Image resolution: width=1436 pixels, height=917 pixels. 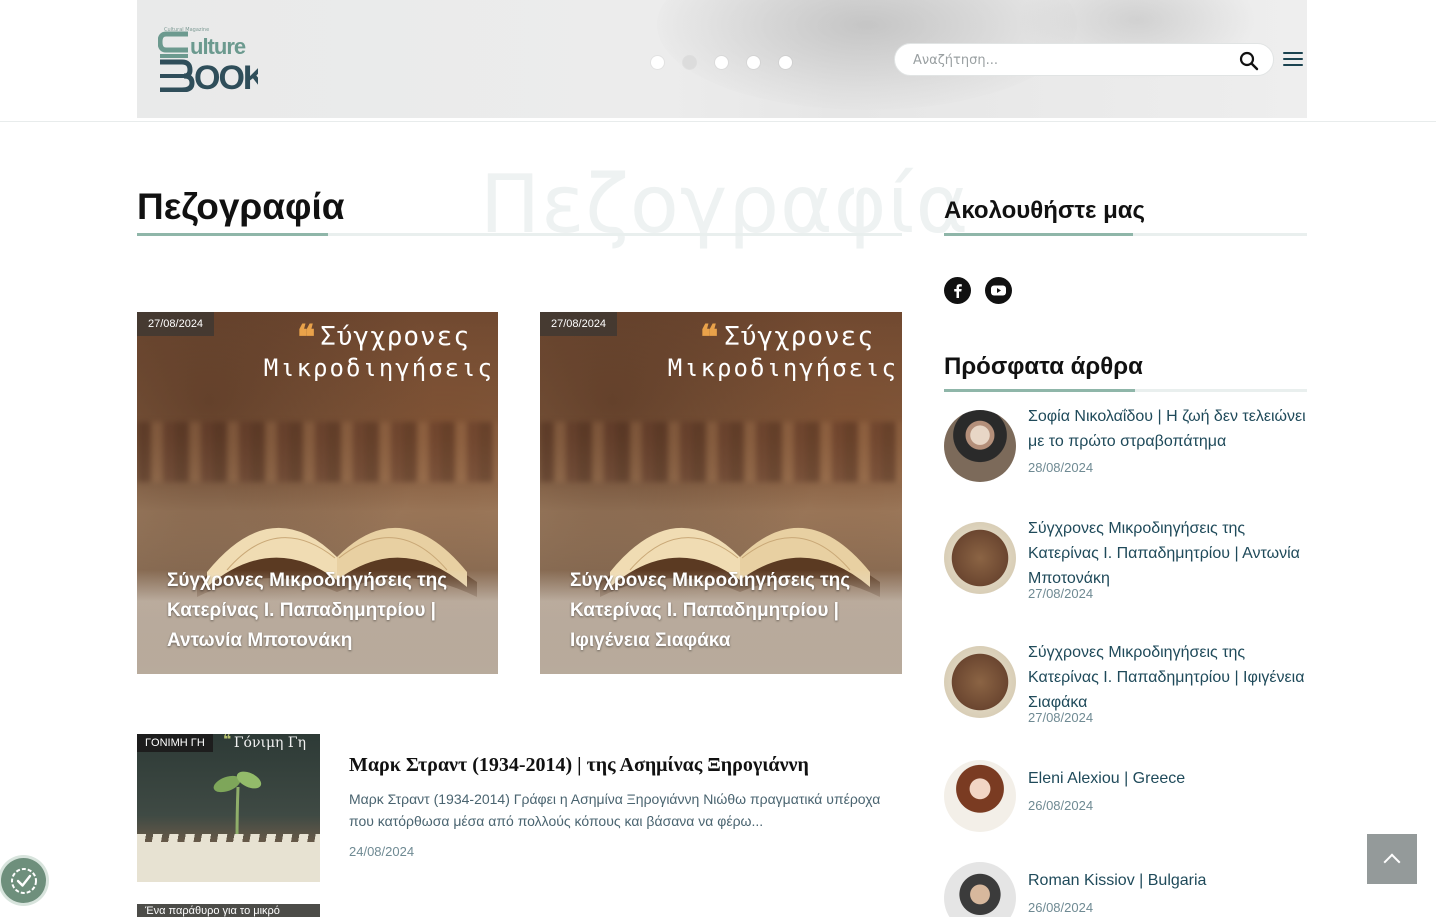 I want to click on facebook-icon, so click(x=957, y=290).